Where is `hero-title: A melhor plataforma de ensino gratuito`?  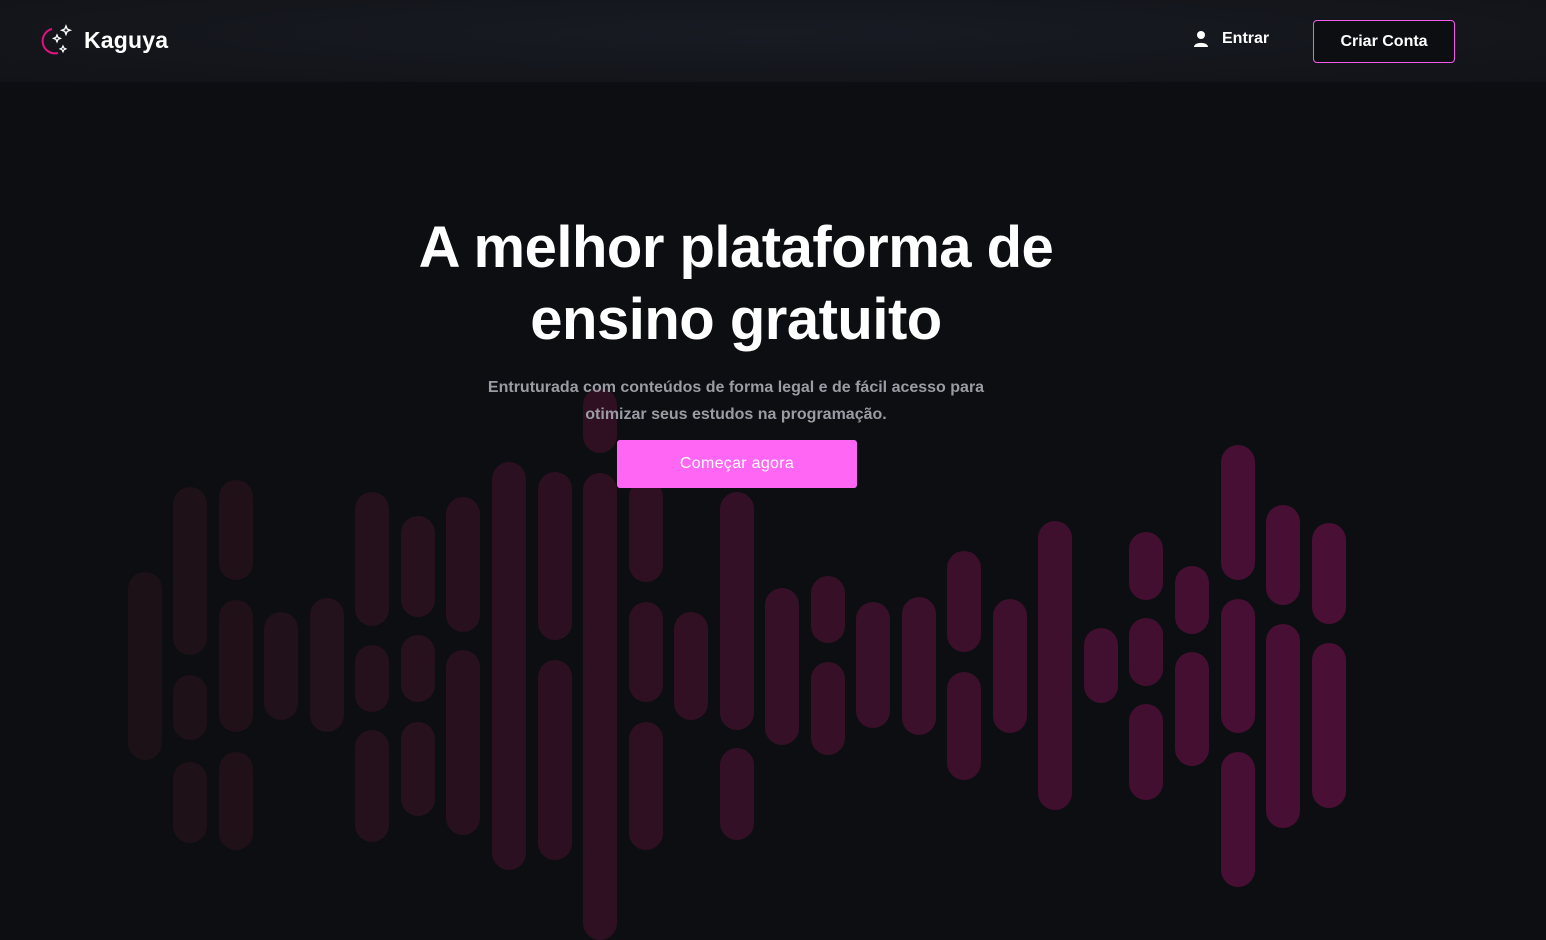 hero-title: A melhor plataforma de ensino gratuito is located at coordinates (736, 284).